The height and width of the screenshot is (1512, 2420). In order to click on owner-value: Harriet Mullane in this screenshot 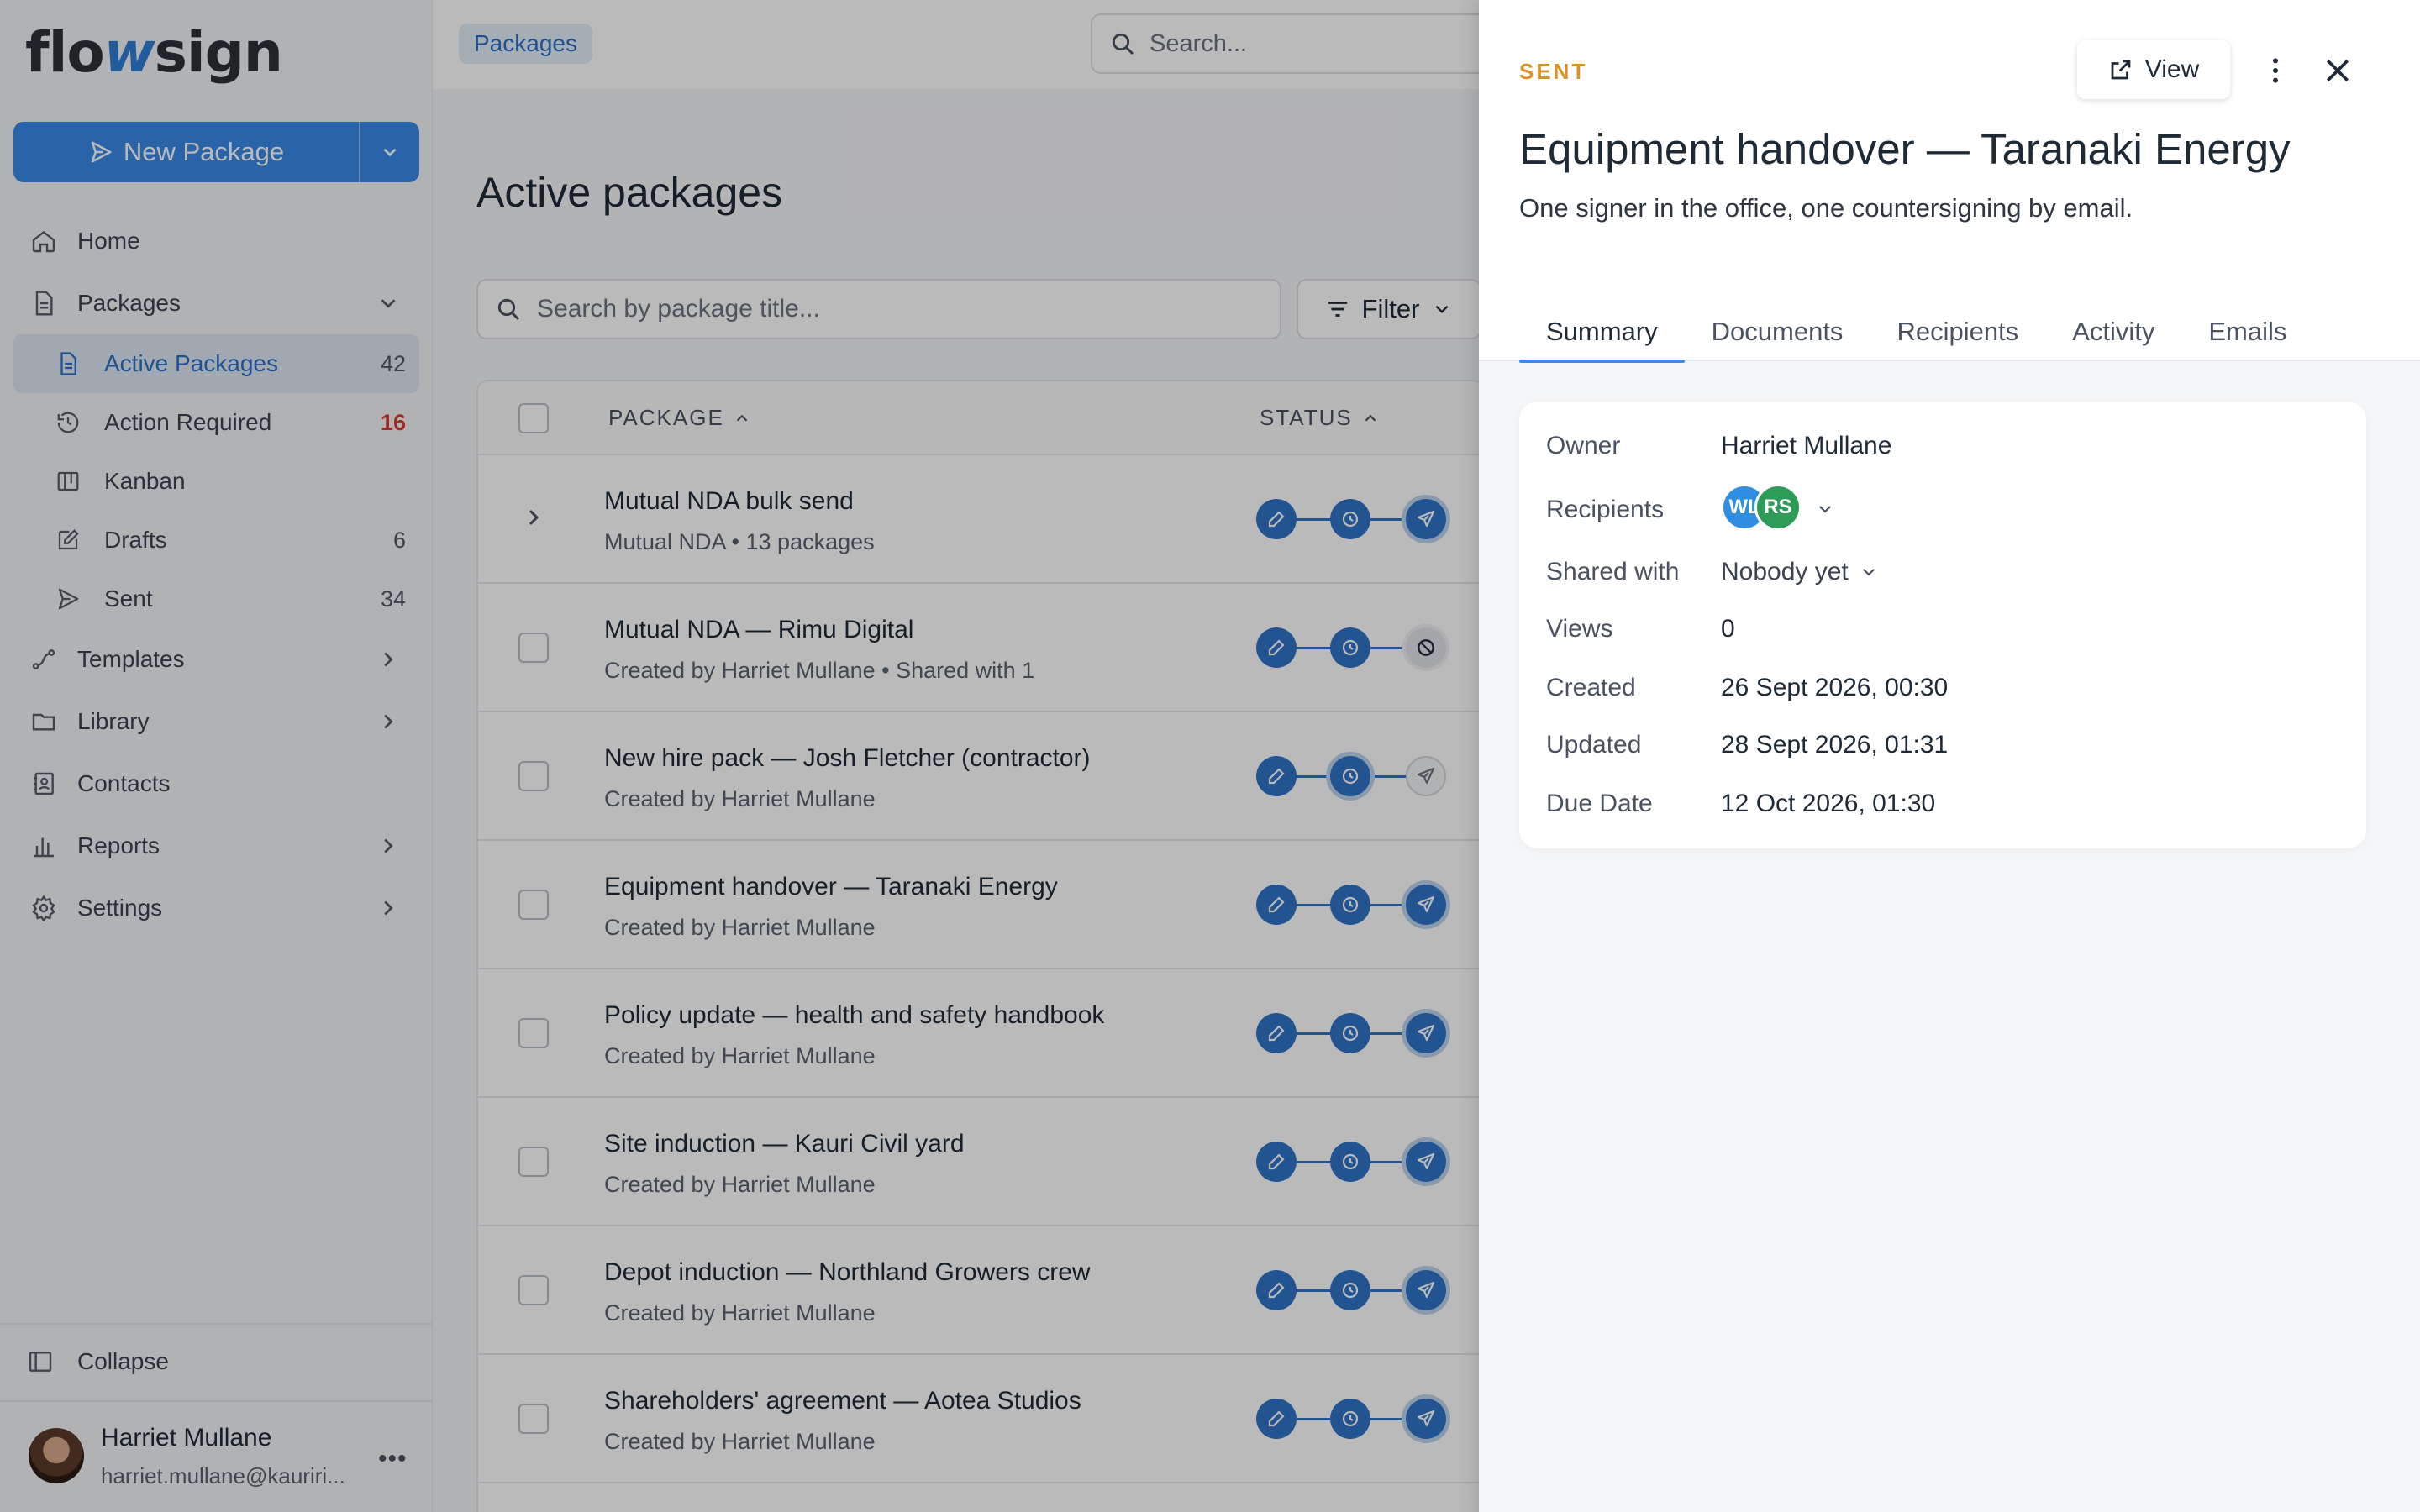, I will do `click(1806, 445)`.